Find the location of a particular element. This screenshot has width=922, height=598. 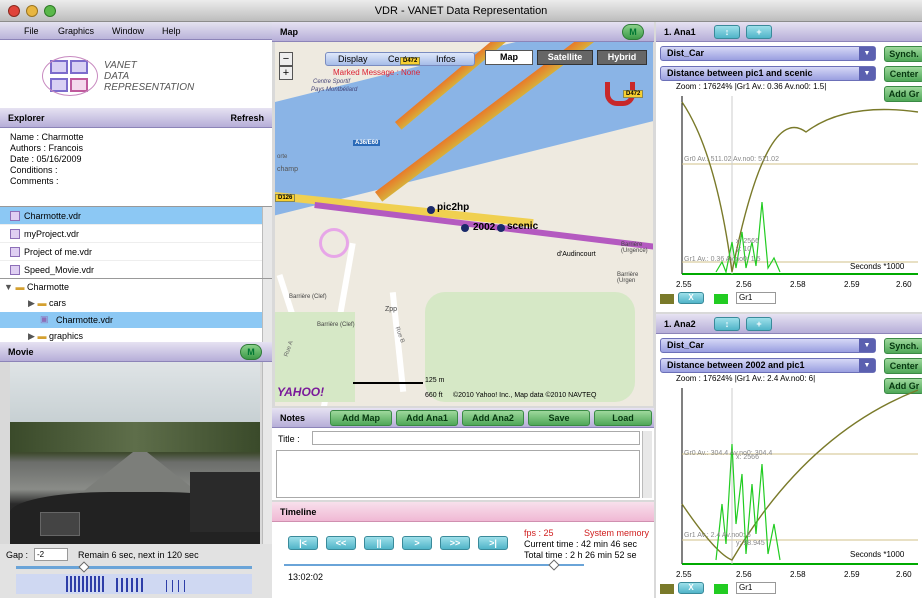

timeline-thumb is located at coordinates (554, 565).